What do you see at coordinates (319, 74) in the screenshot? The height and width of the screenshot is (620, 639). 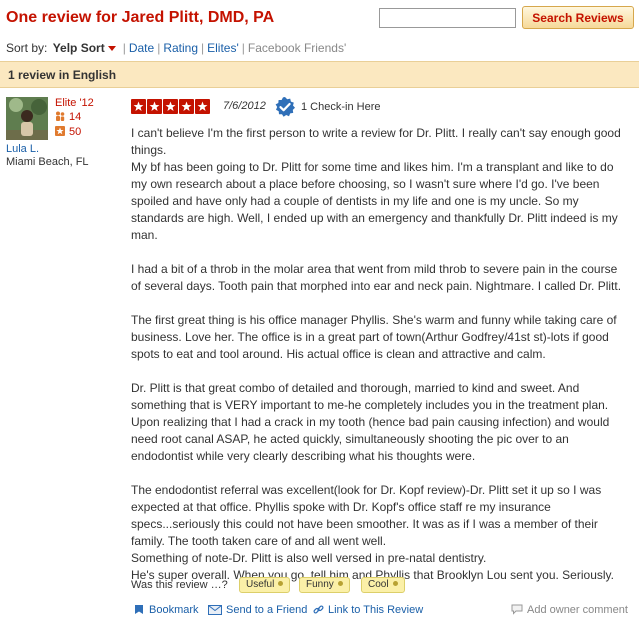 I see `language-bar: 1 review in English` at bounding box center [319, 74].